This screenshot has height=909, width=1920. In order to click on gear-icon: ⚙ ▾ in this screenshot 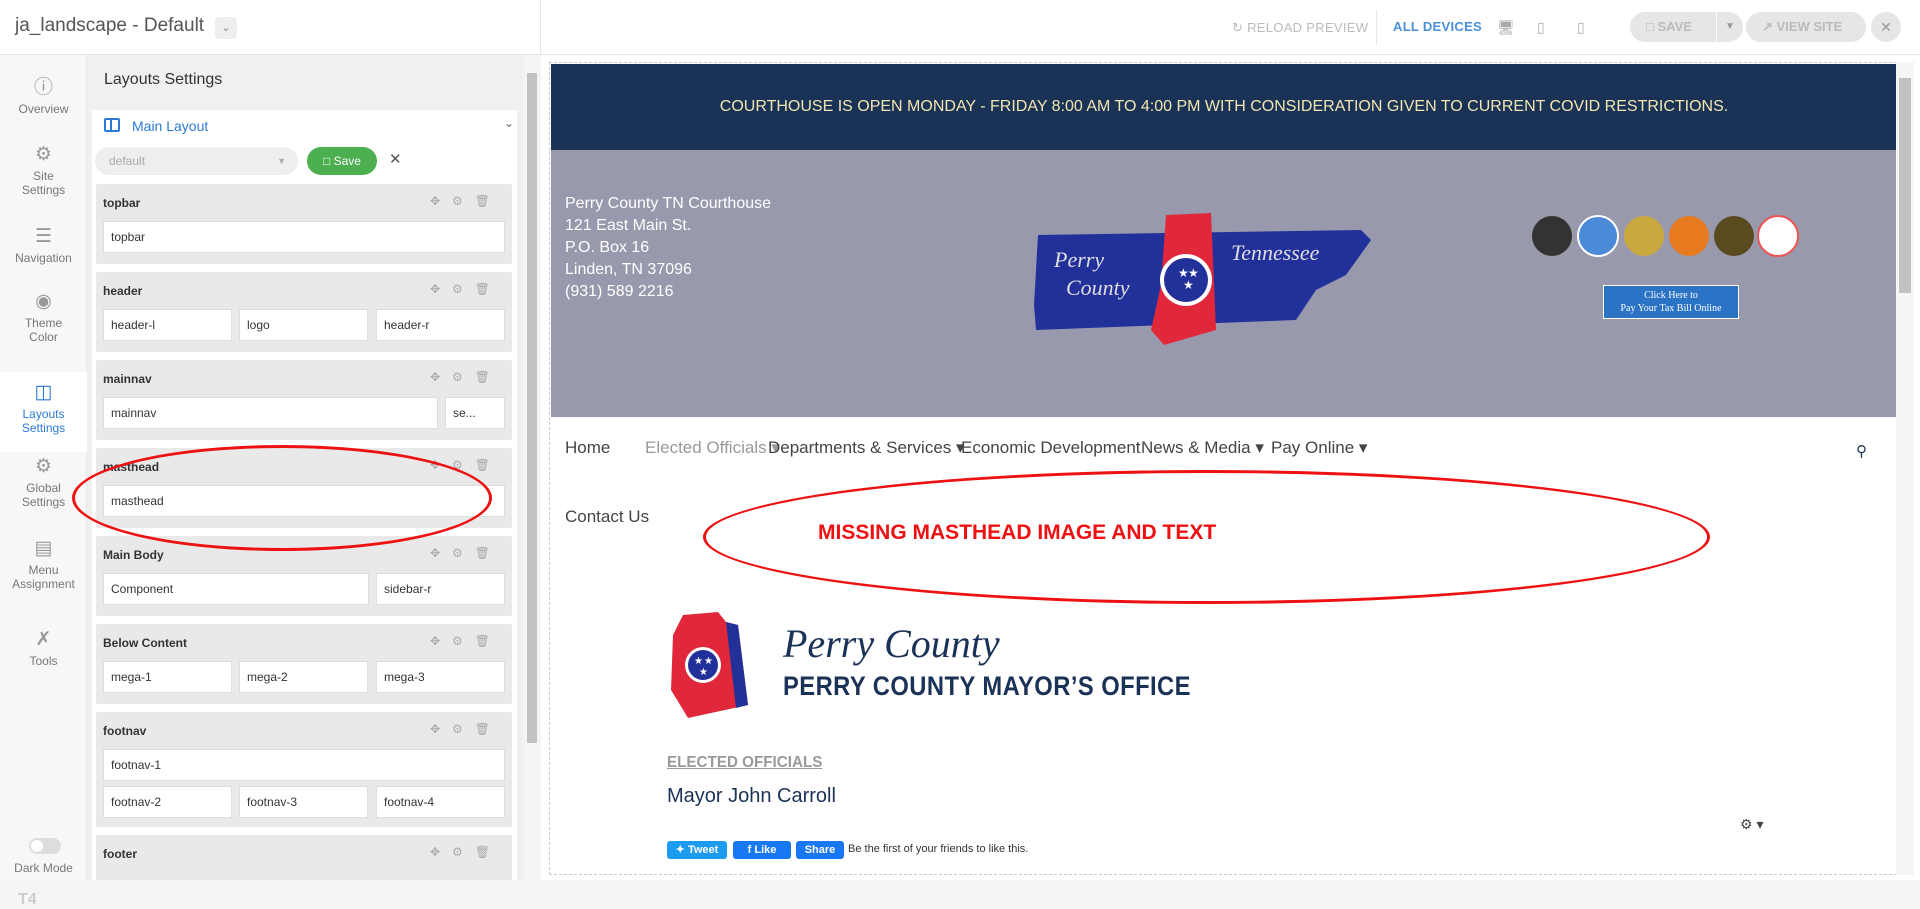, I will do `click(1751, 824)`.